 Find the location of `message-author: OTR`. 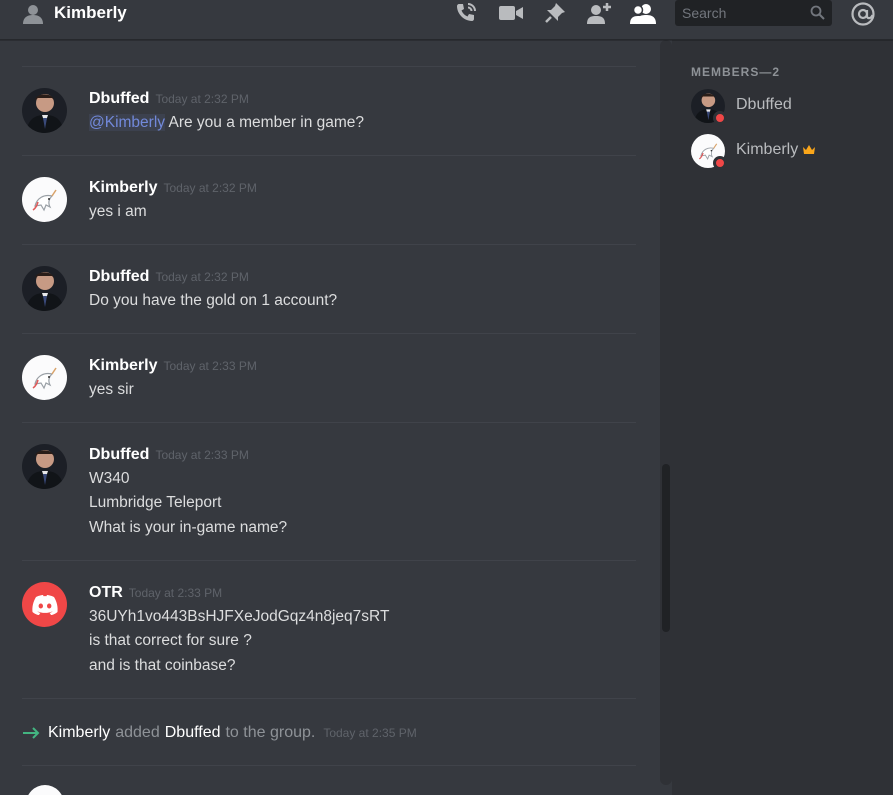

message-author: OTR is located at coordinates (106, 592).